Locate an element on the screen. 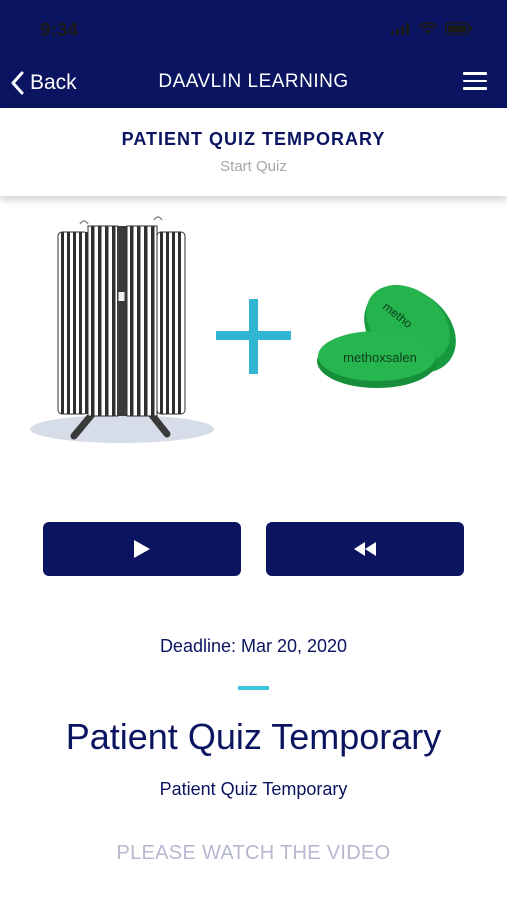 The width and height of the screenshot is (507, 900). nav-title: DAAVLIN LEARNING is located at coordinates (253, 81).